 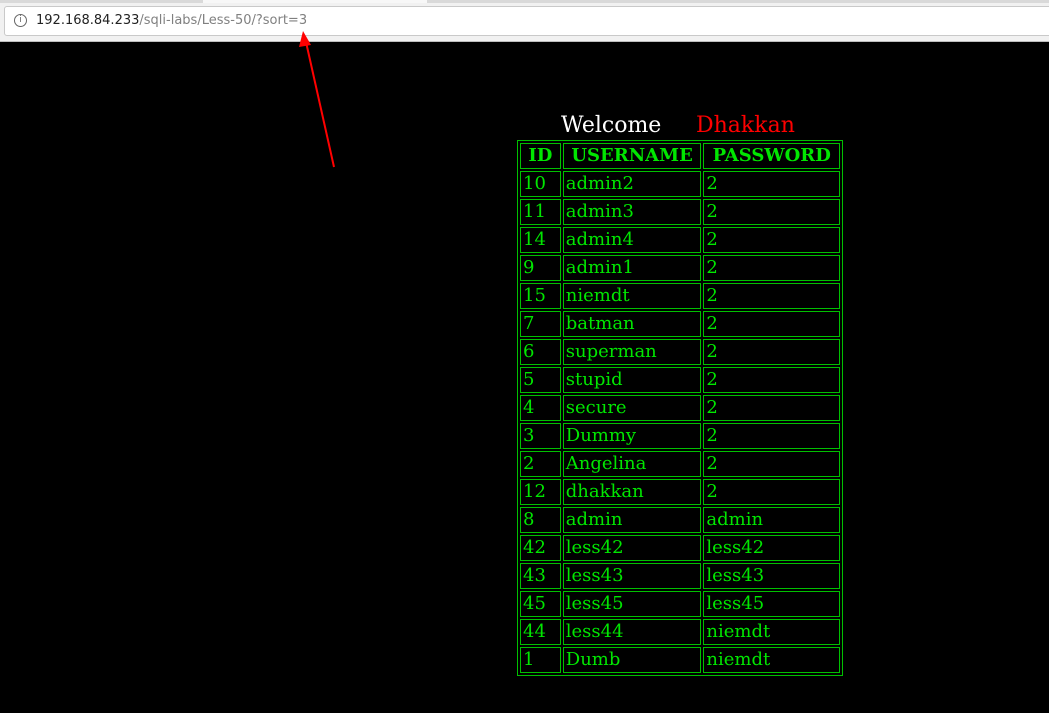 I want to click on cell-id: 4, so click(x=540, y=408).